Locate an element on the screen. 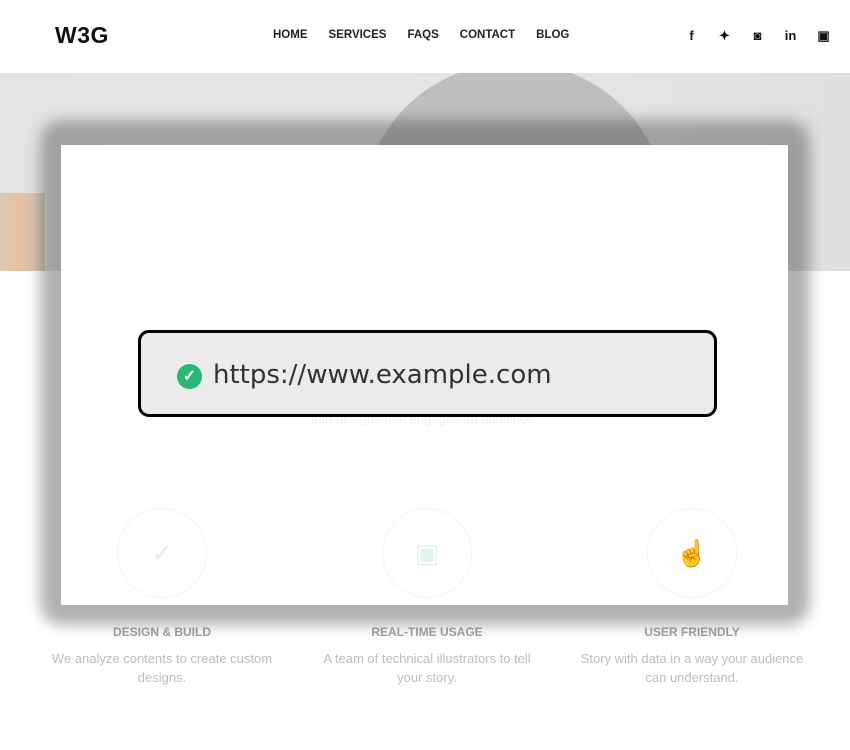 This screenshot has height=750, width=850. url-bar: ✓ https://www.example.com is located at coordinates (427, 373).